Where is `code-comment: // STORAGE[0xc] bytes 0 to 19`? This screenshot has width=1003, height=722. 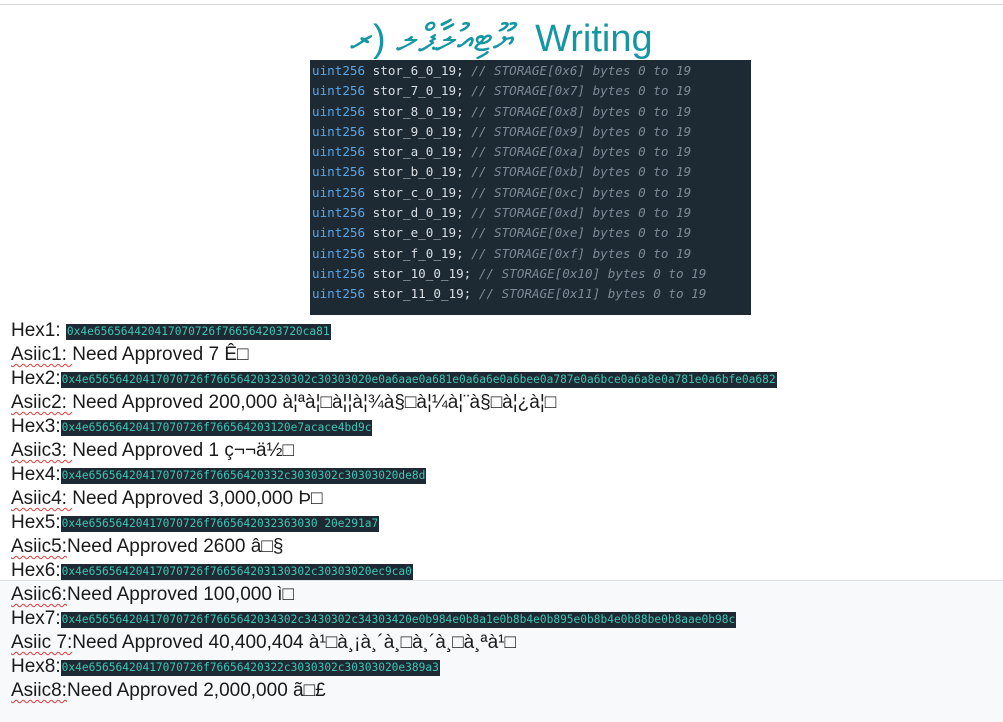
code-comment: // STORAGE[0xc] bytes 0 to 19 is located at coordinates (581, 192).